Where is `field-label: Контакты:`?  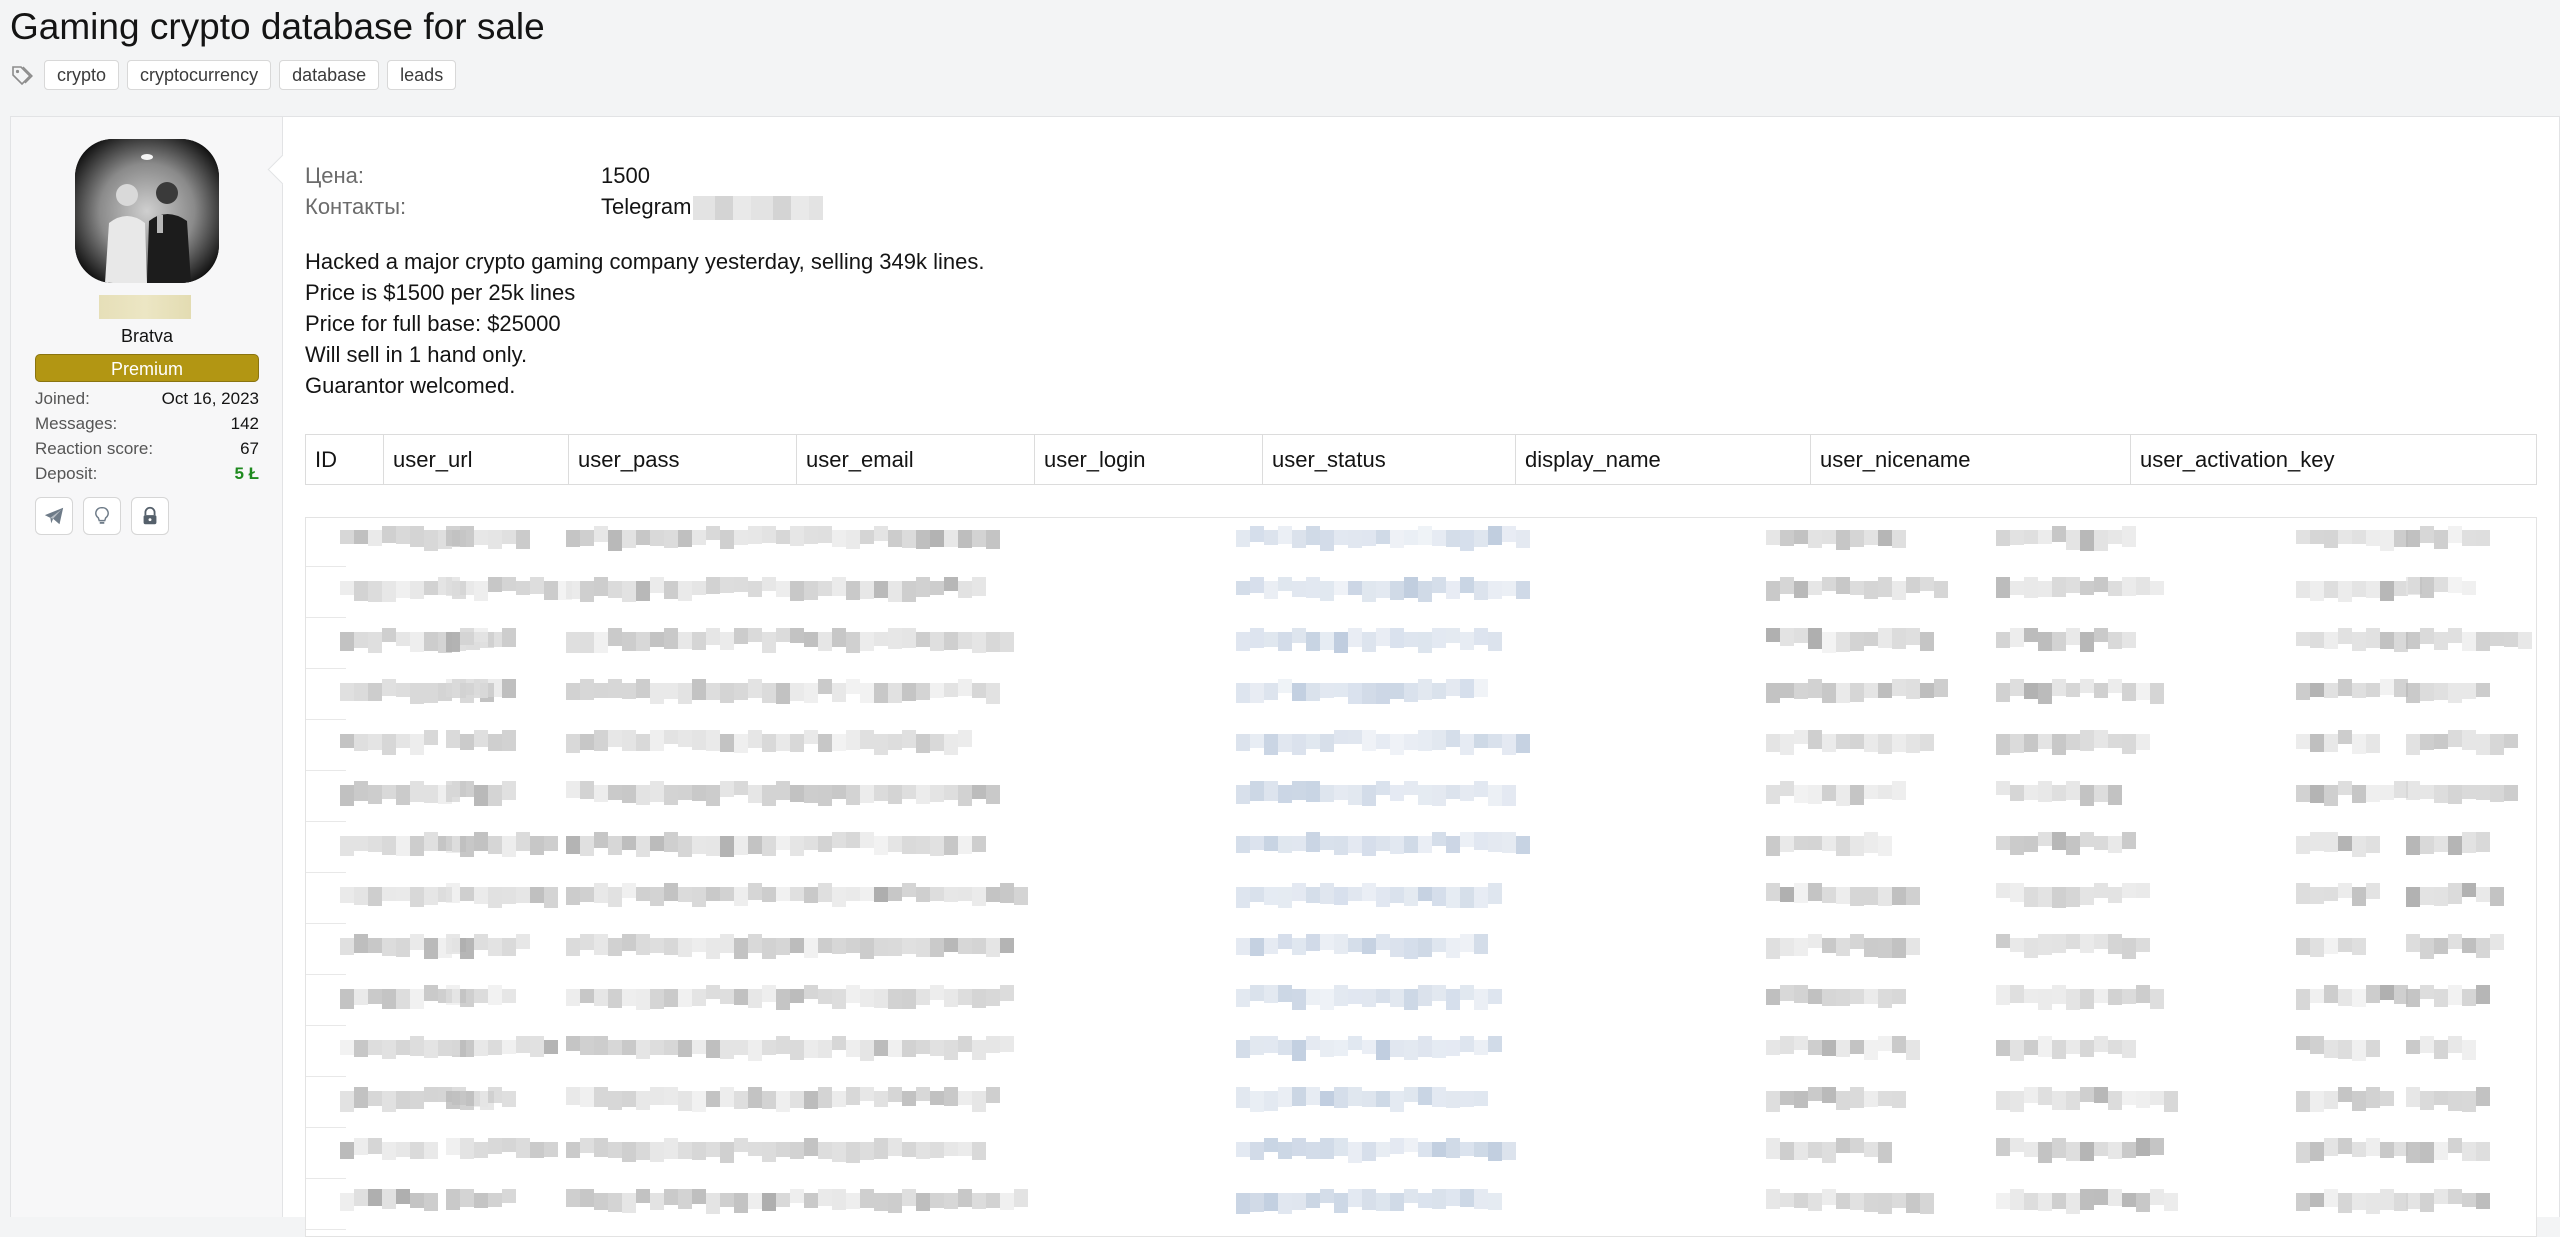 field-label: Контакты: is located at coordinates (356, 206).